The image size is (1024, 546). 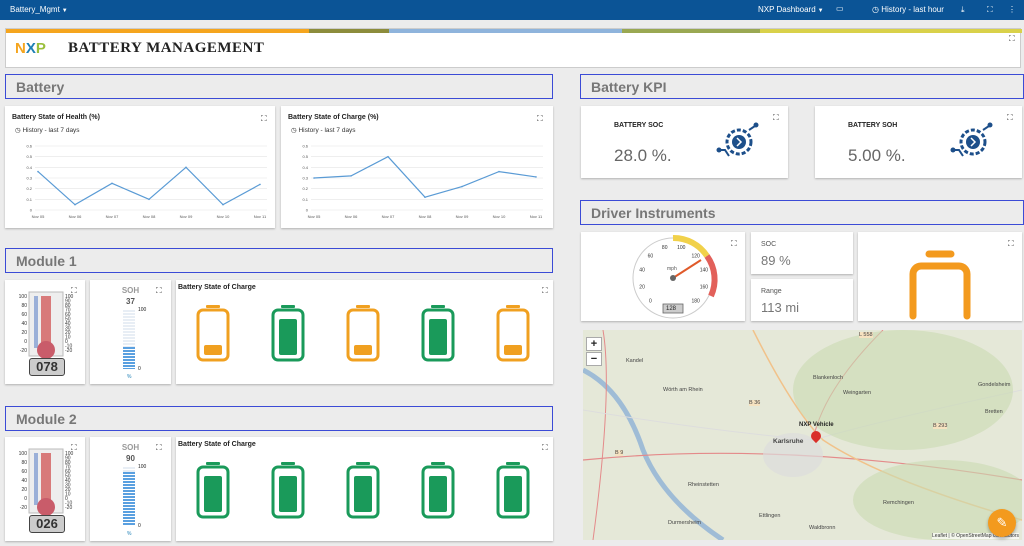 What do you see at coordinates (684, 142) in the screenshot?
I see `kpi-soc-card: BATTERY SOC 28.0 %. ⛶` at bounding box center [684, 142].